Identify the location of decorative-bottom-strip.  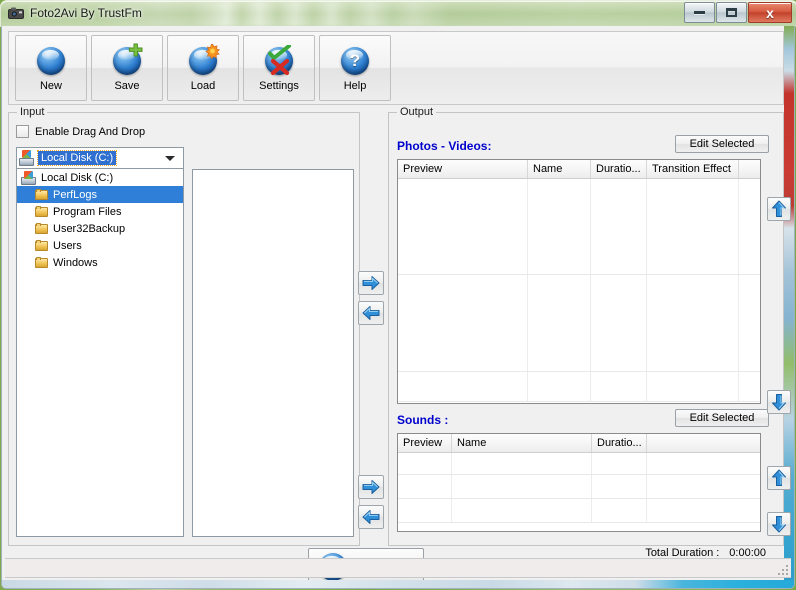
(398, 584).